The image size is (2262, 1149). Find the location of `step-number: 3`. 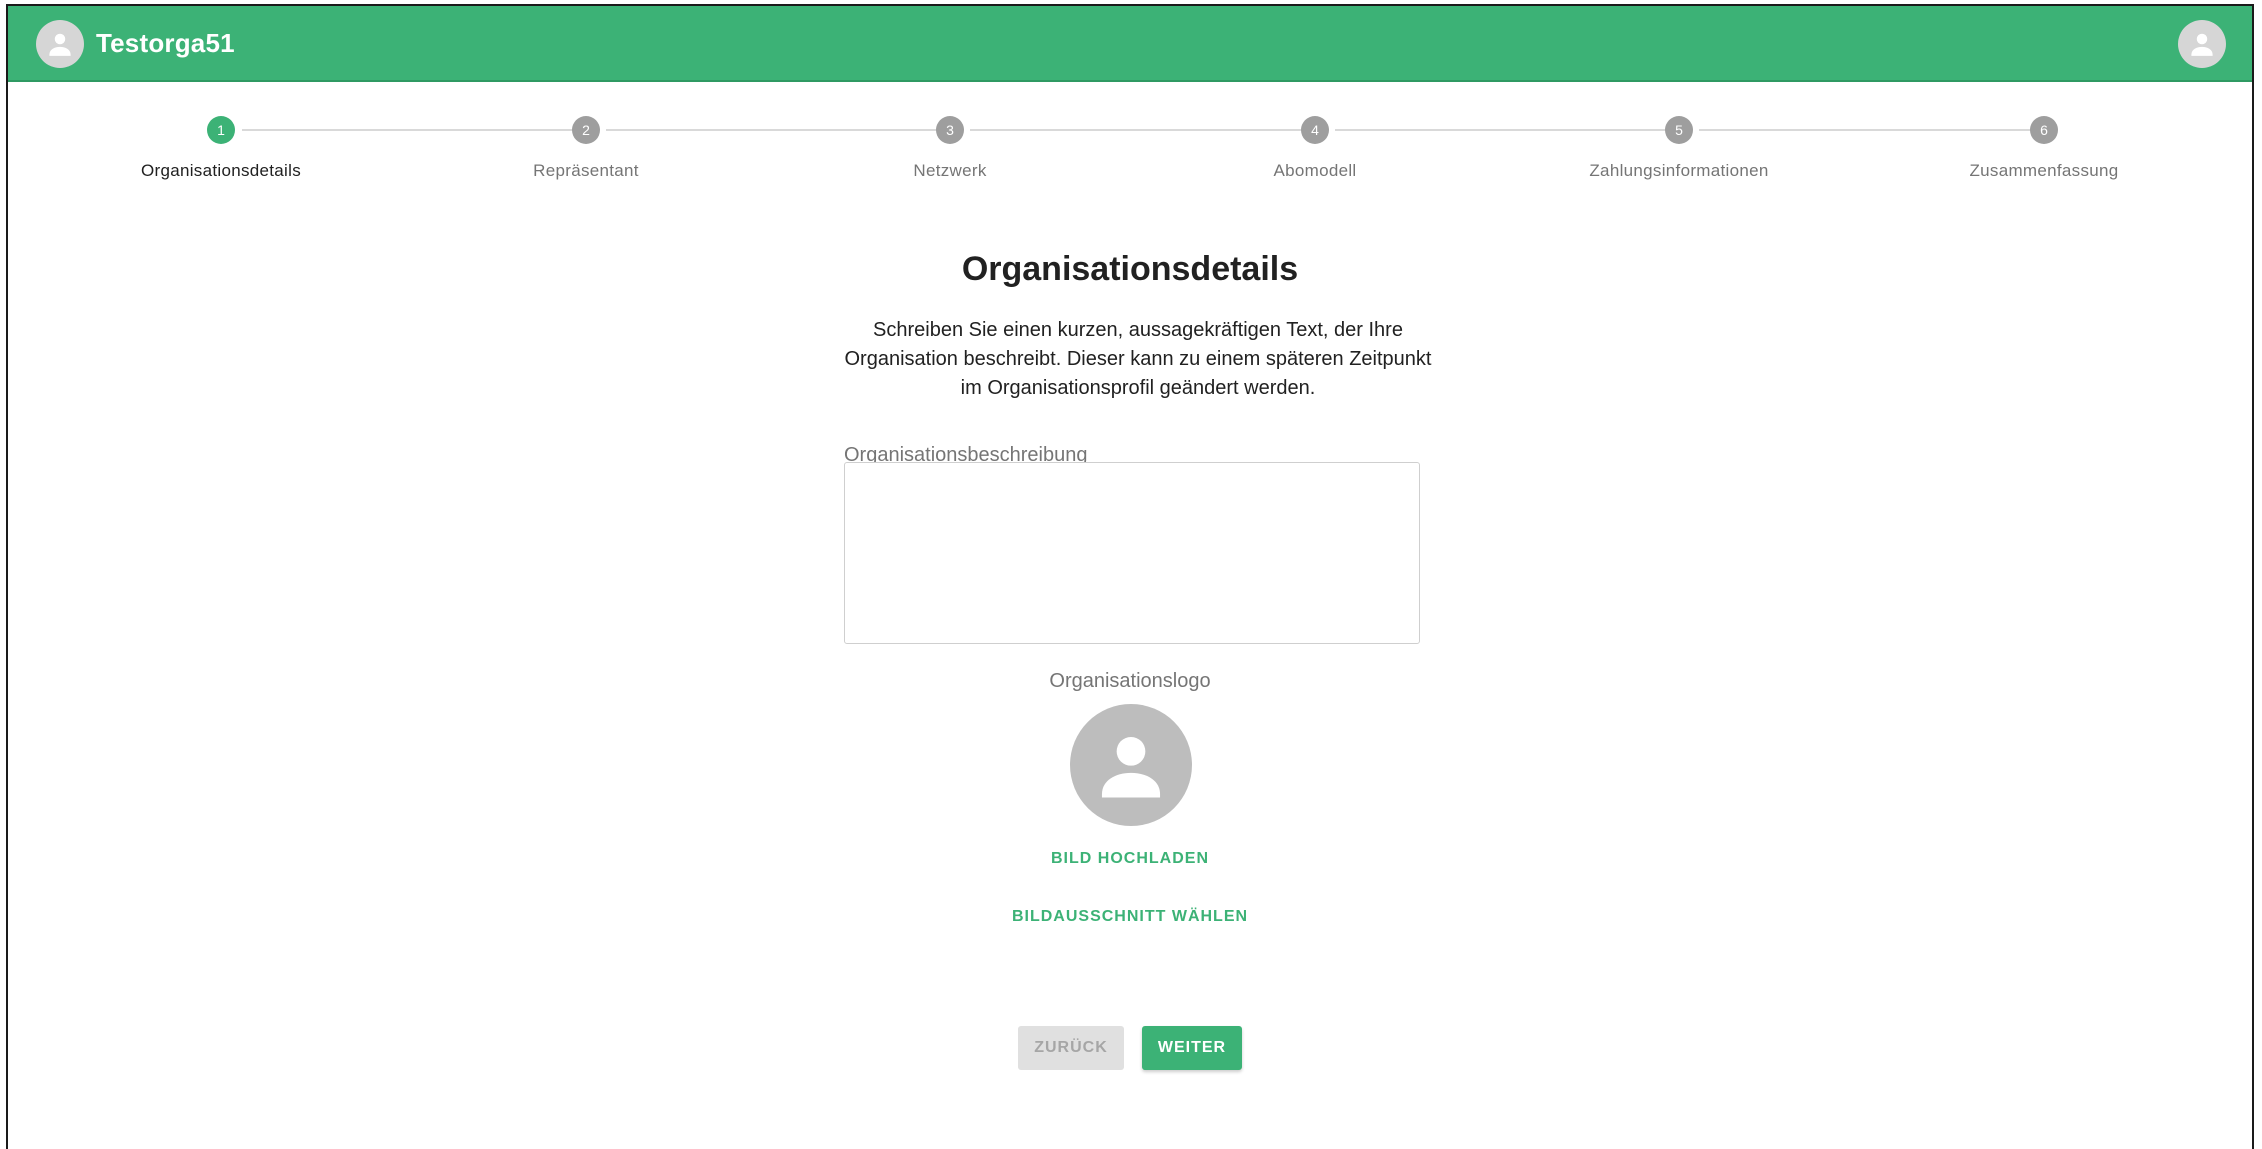

step-number: 3 is located at coordinates (950, 130).